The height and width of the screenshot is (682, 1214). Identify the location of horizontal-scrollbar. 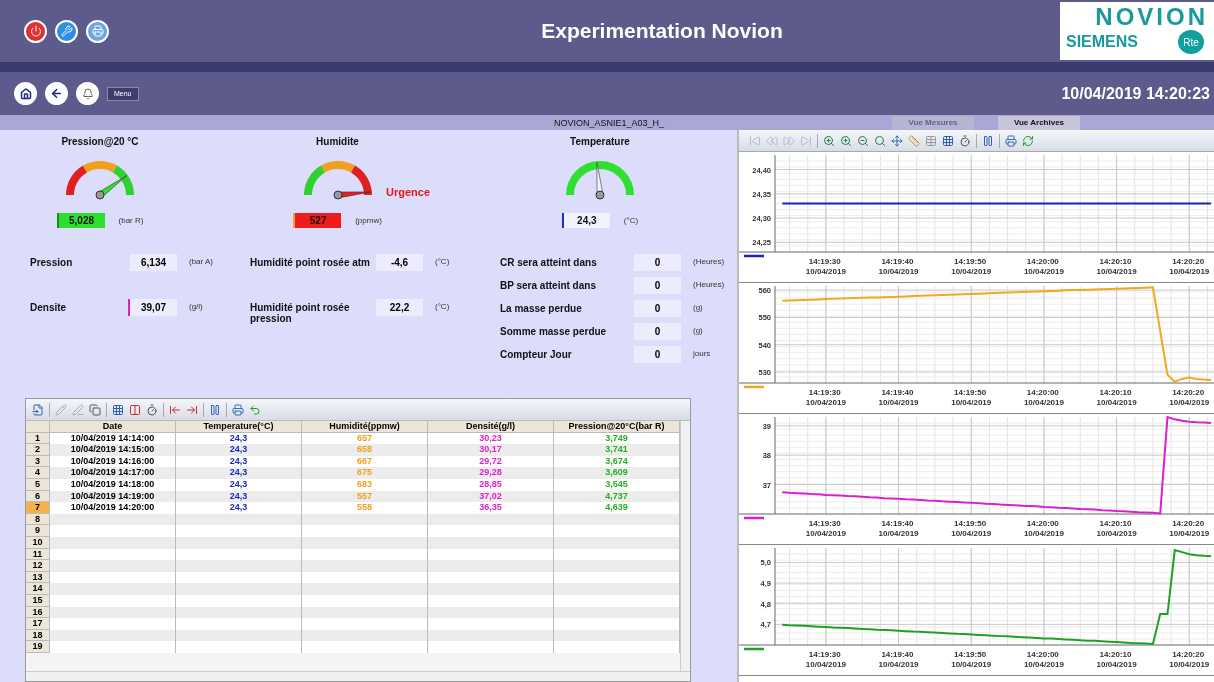
(358, 676).